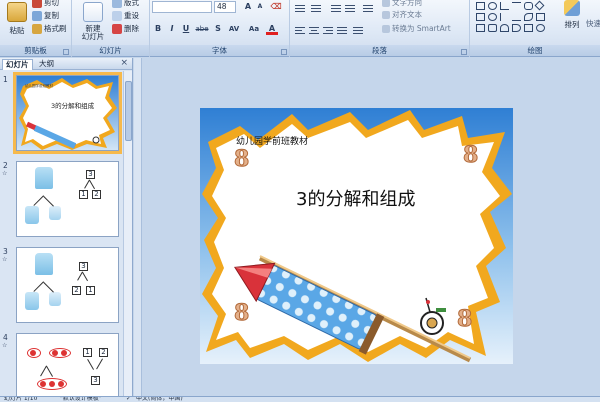  I want to click on shrink-font-button: A, so click(260, 7).